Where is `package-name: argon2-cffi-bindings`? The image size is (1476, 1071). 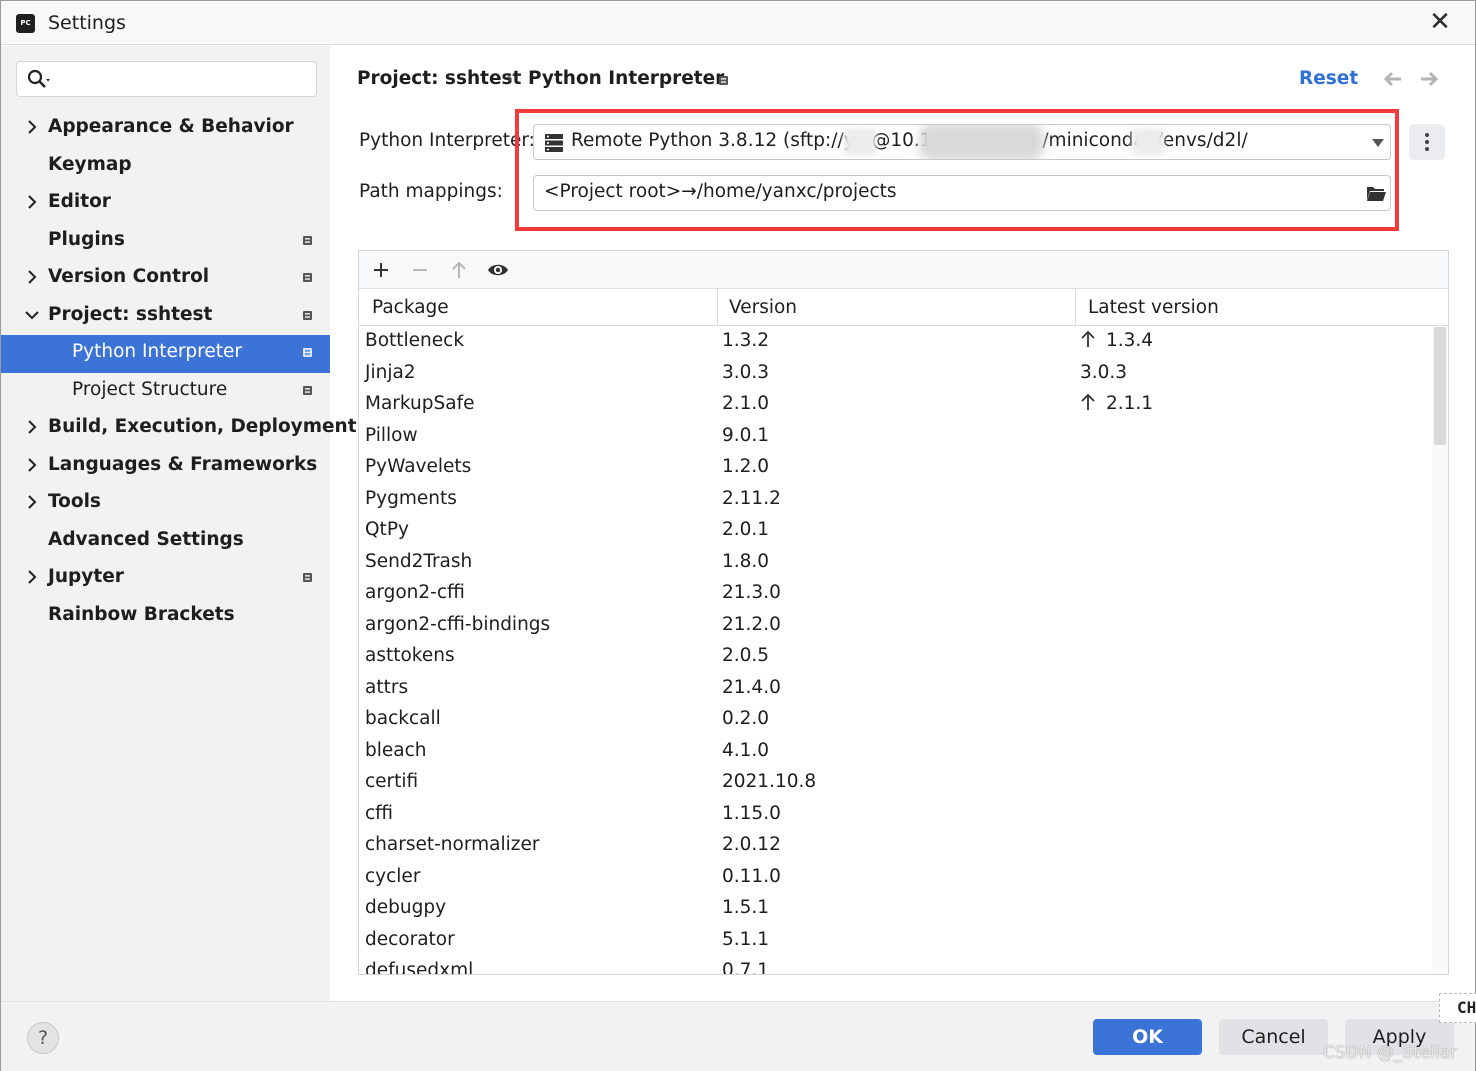 package-name: argon2-cffi-bindings is located at coordinates (458, 624).